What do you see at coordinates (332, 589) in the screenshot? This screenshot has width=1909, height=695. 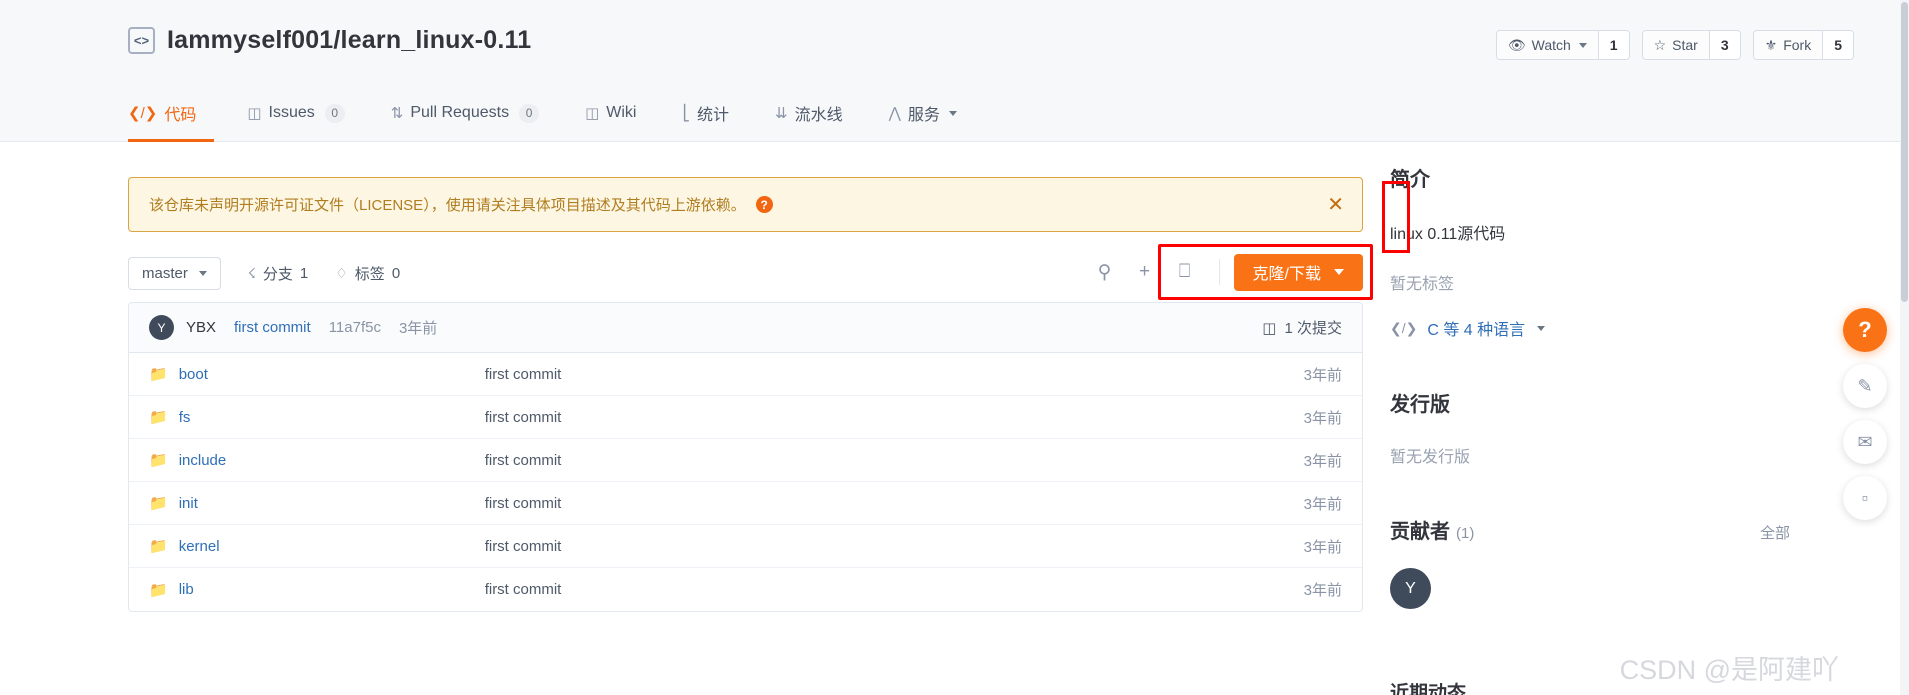 I see `file-name: lib` at bounding box center [332, 589].